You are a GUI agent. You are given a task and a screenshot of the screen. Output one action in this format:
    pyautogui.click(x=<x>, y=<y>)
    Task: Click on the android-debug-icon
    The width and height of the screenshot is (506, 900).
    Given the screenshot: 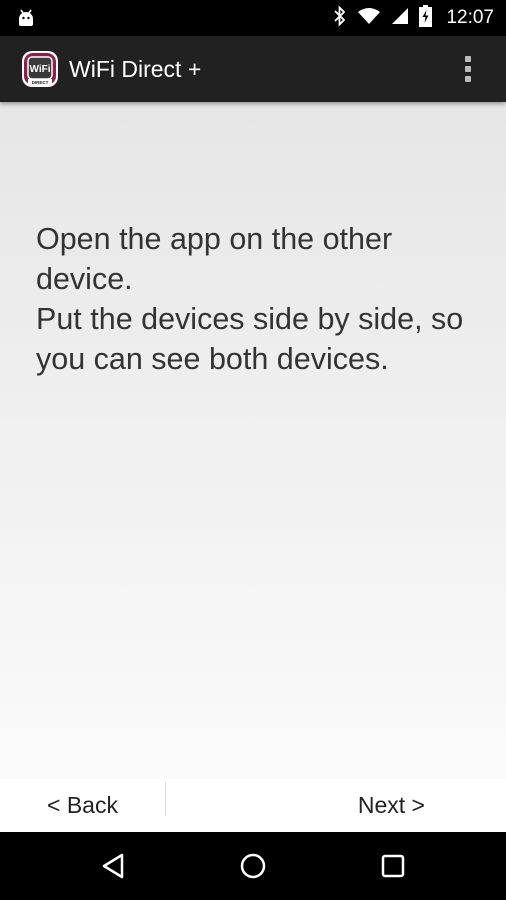 What is the action you would take?
    pyautogui.click(x=26, y=18)
    